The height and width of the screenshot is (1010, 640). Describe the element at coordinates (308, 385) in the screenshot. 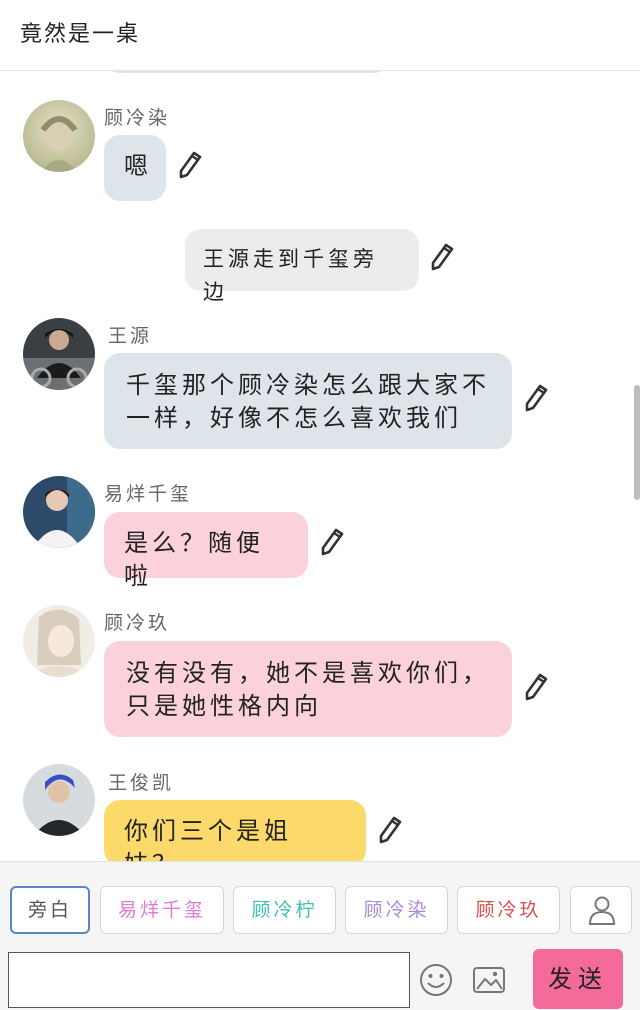

I see `message-text-line: 千玺那个顾冷染怎么跟大家不` at that location.